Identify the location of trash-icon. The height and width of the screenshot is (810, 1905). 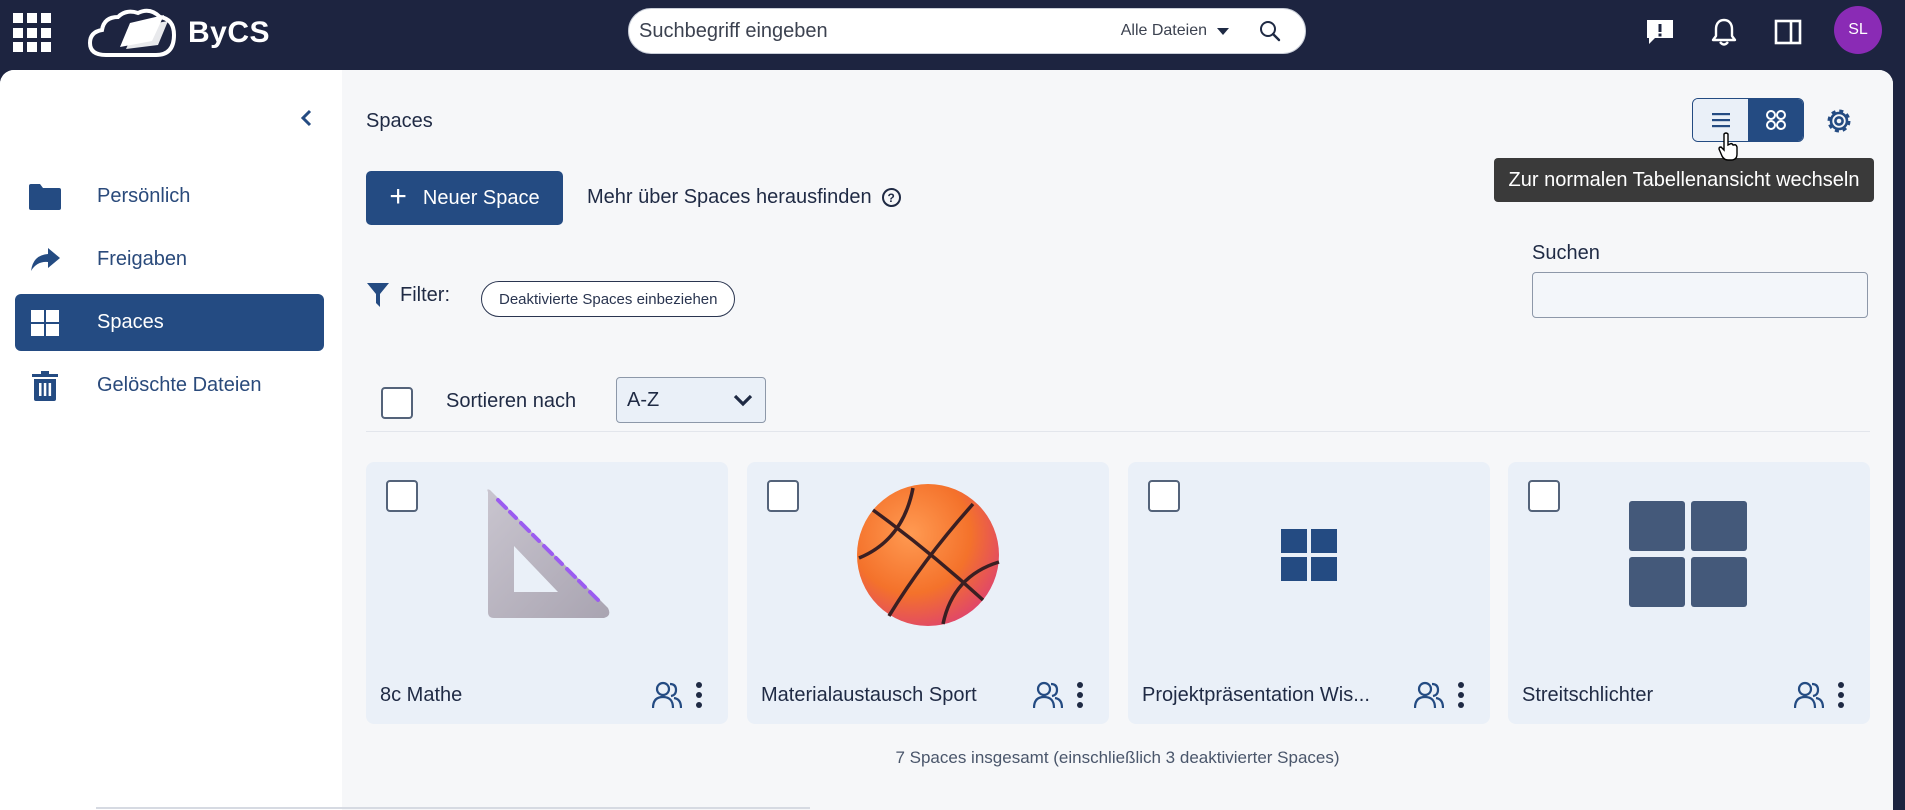
(45, 386).